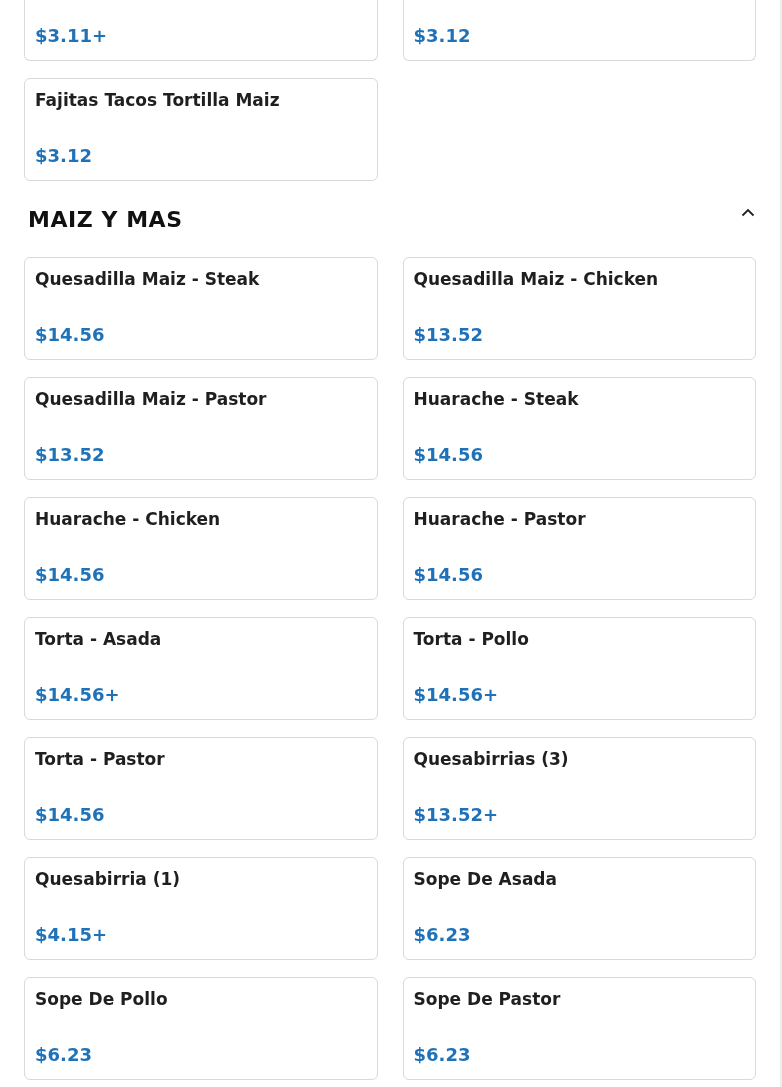  I want to click on menu-item-card: Huarache - Steak $14.56, so click(579, 428).